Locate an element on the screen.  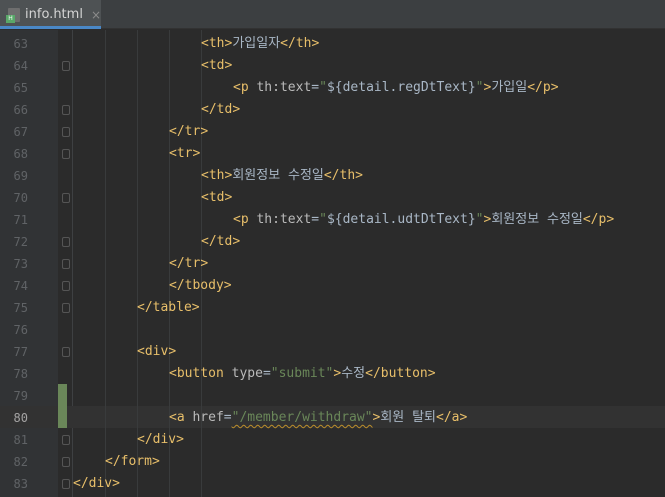
code-content: </form> is located at coordinates (132, 462).